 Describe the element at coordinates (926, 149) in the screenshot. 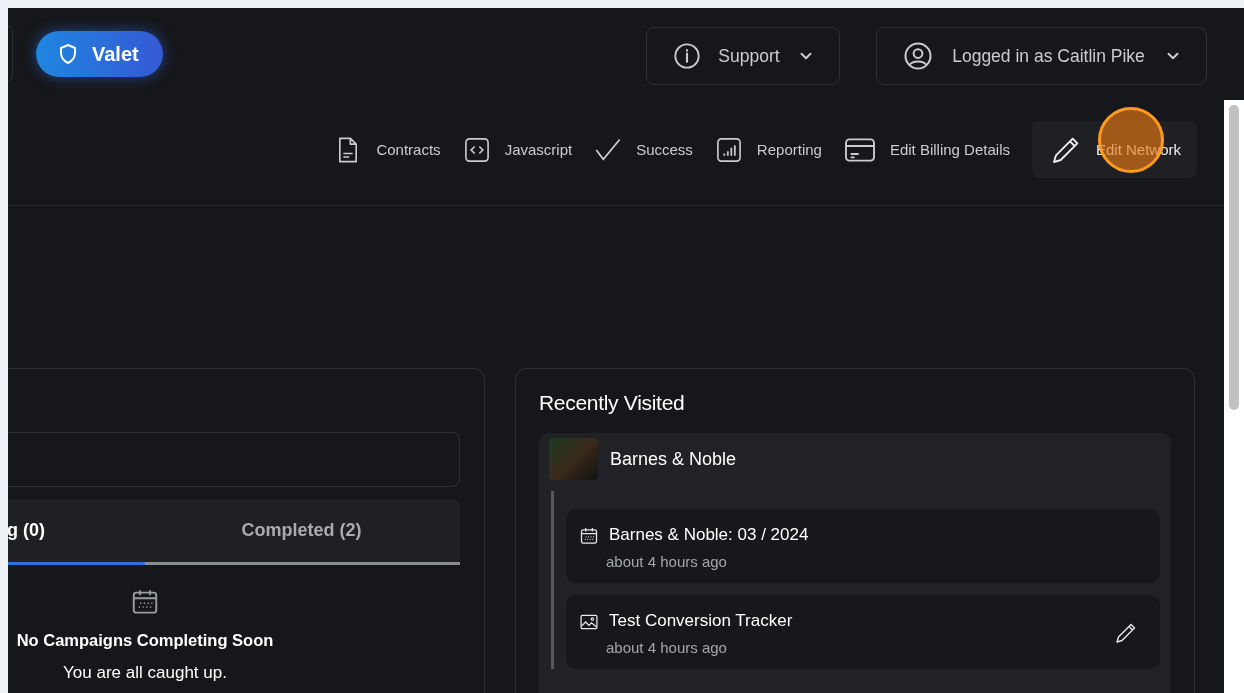

I see `nav-link: Edit Billing Details` at that location.